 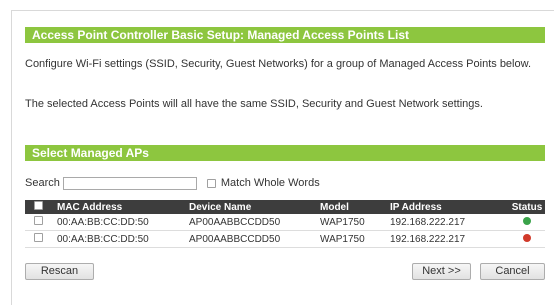 What do you see at coordinates (38, 205) in the screenshot?
I see `select-all-checkbox` at bounding box center [38, 205].